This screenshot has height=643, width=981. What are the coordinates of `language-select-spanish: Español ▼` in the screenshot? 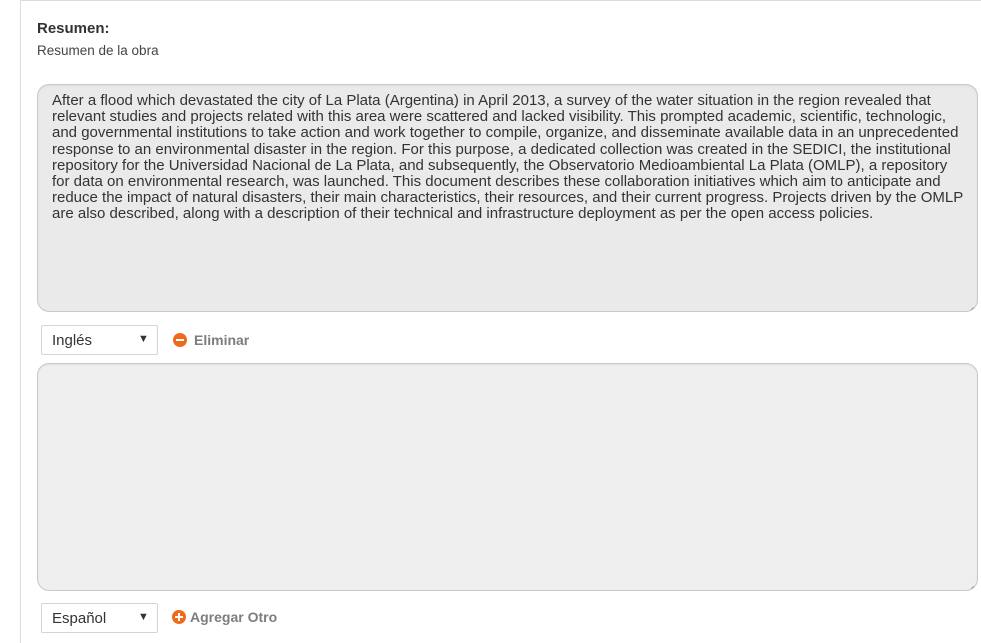 It's located at (99, 618).